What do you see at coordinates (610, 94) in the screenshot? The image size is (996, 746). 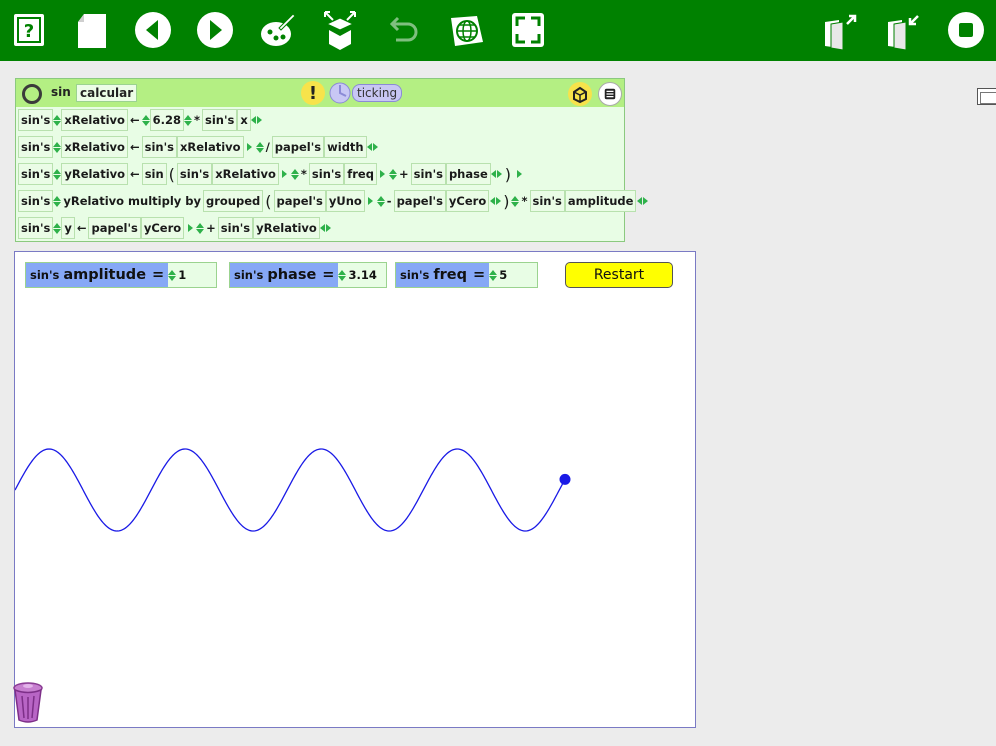 I see `menu-icon` at bounding box center [610, 94].